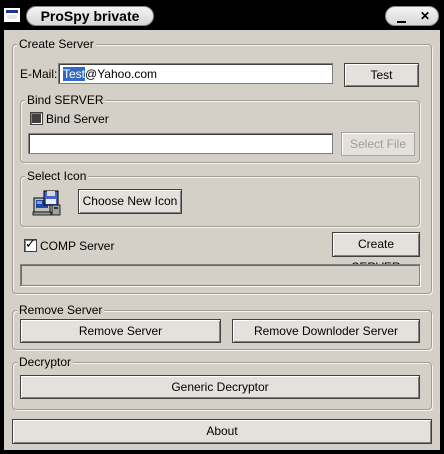  Describe the element at coordinates (65, 100) in the screenshot. I see `bind-server-group-label: Bind SERVER` at that location.